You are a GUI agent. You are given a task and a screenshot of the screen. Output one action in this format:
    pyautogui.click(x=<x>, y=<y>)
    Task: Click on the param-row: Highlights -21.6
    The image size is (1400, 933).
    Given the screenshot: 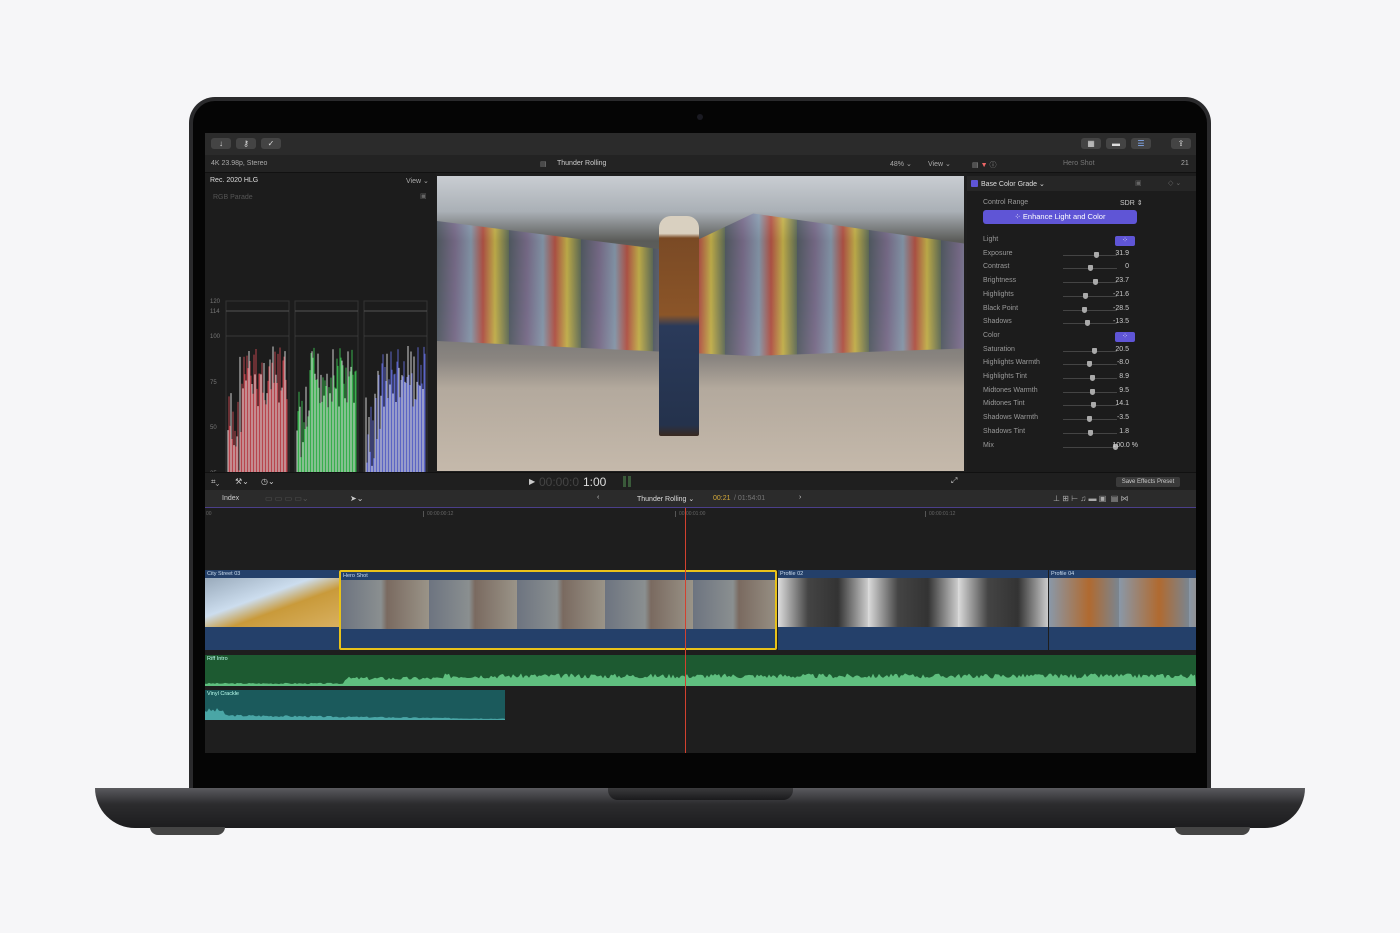 What is the action you would take?
    pyautogui.click(x=1083, y=297)
    